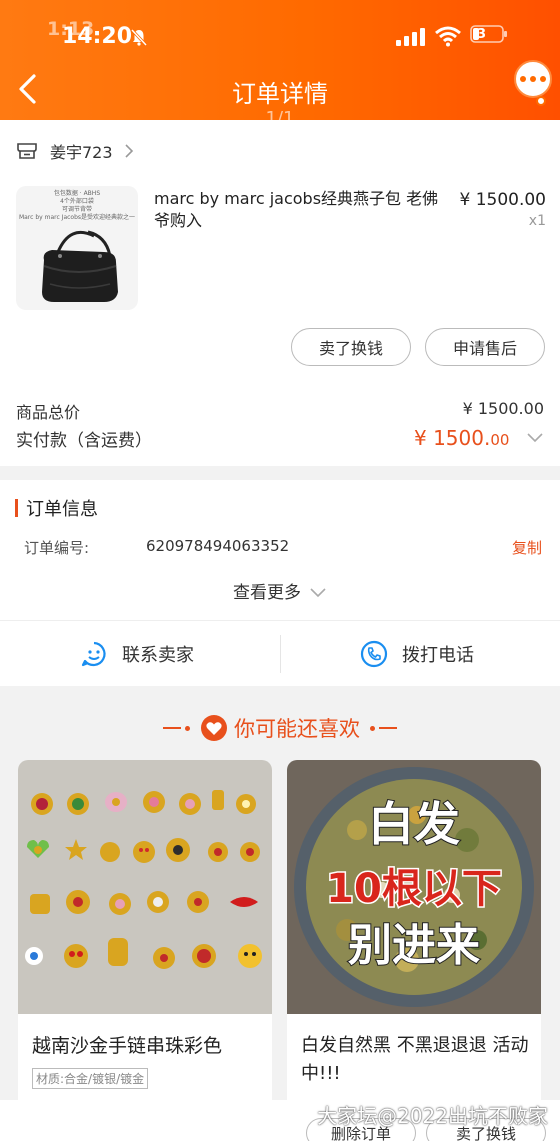 The height and width of the screenshot is (1141, 560). What do you see at coordinates (218, 546) in the screenshot?
I see `order-number-value: 620978494063352` at bounding box center [218, 546].